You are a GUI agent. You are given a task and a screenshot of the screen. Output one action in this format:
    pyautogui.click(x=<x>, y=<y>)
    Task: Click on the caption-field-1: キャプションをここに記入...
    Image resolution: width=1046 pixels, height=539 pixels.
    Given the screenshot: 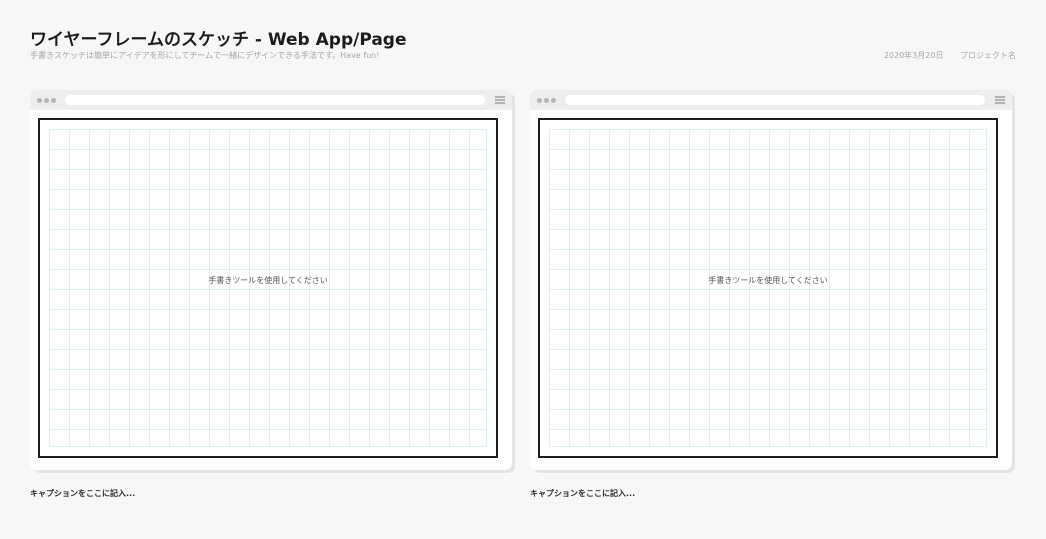 What is the action you would take?
    pyautogui.click(x=82, y=493)
    